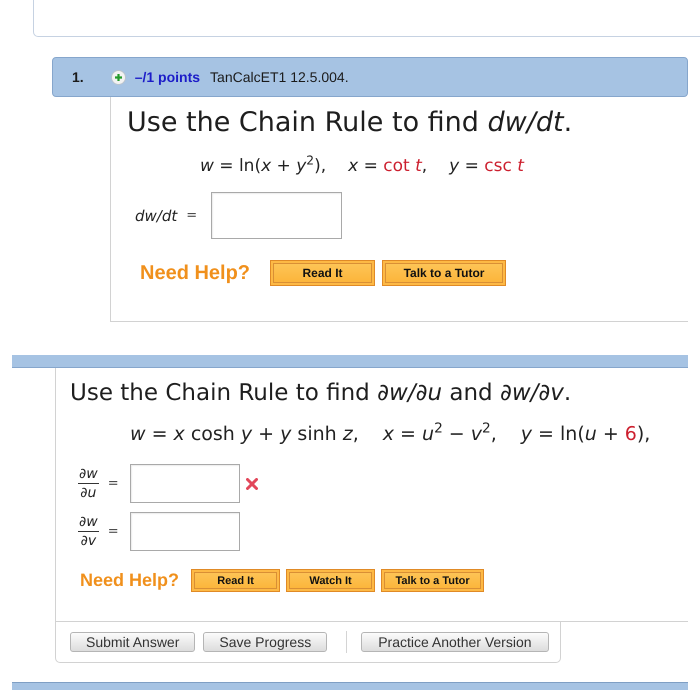 The image size is (700, 700). Describe the element at coordinates (486, 166) in the screenshot. I see `equation: y = csc t` at that location.